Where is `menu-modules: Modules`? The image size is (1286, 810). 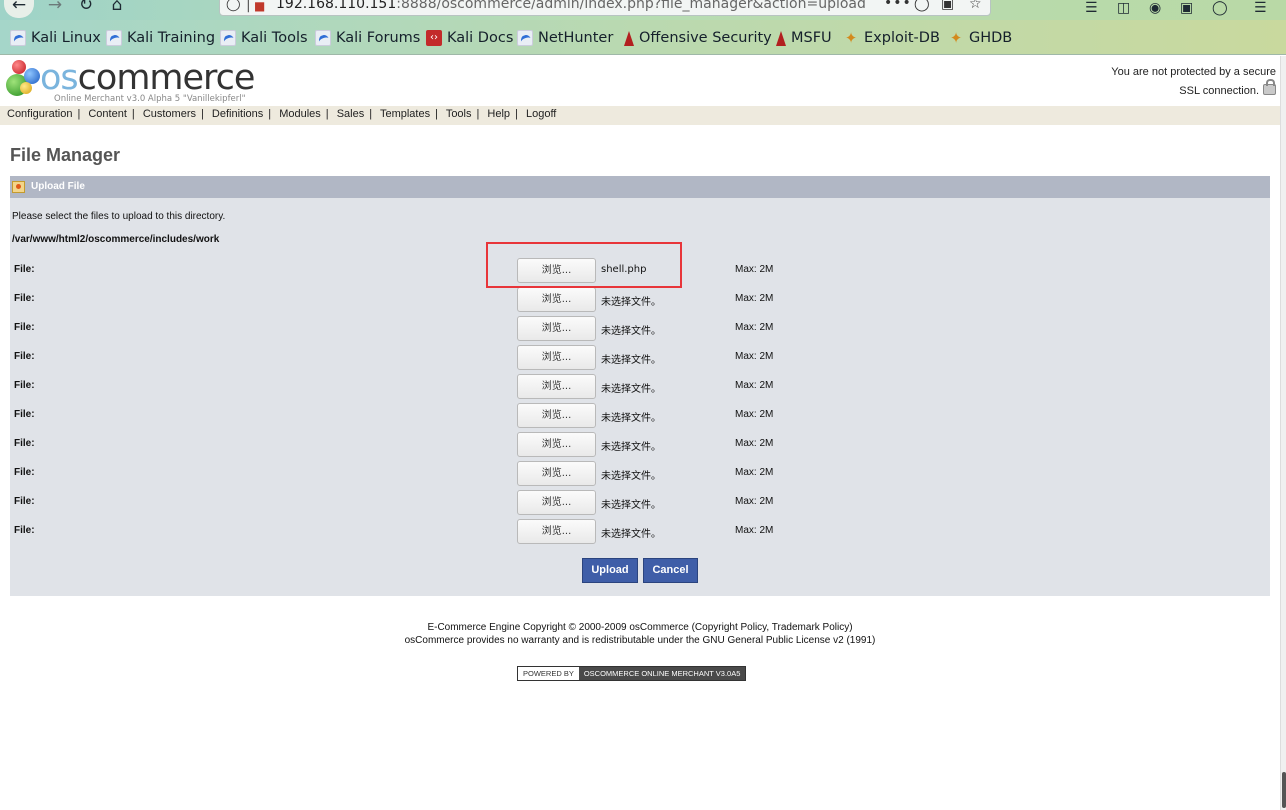
menu-modules: Modules is located at coordinates (300, 114).